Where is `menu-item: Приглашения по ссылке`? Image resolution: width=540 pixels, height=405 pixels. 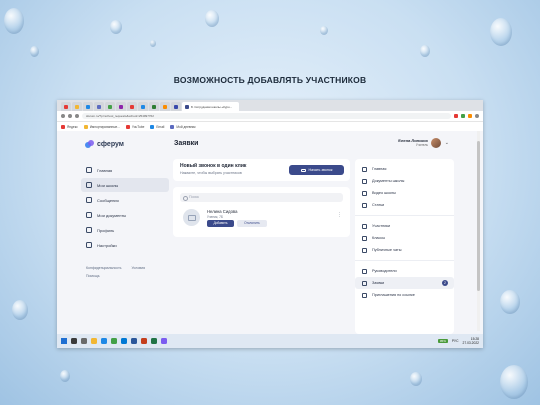 menu-item: Приглашения по ссылке is located at coordinates (404, 295).